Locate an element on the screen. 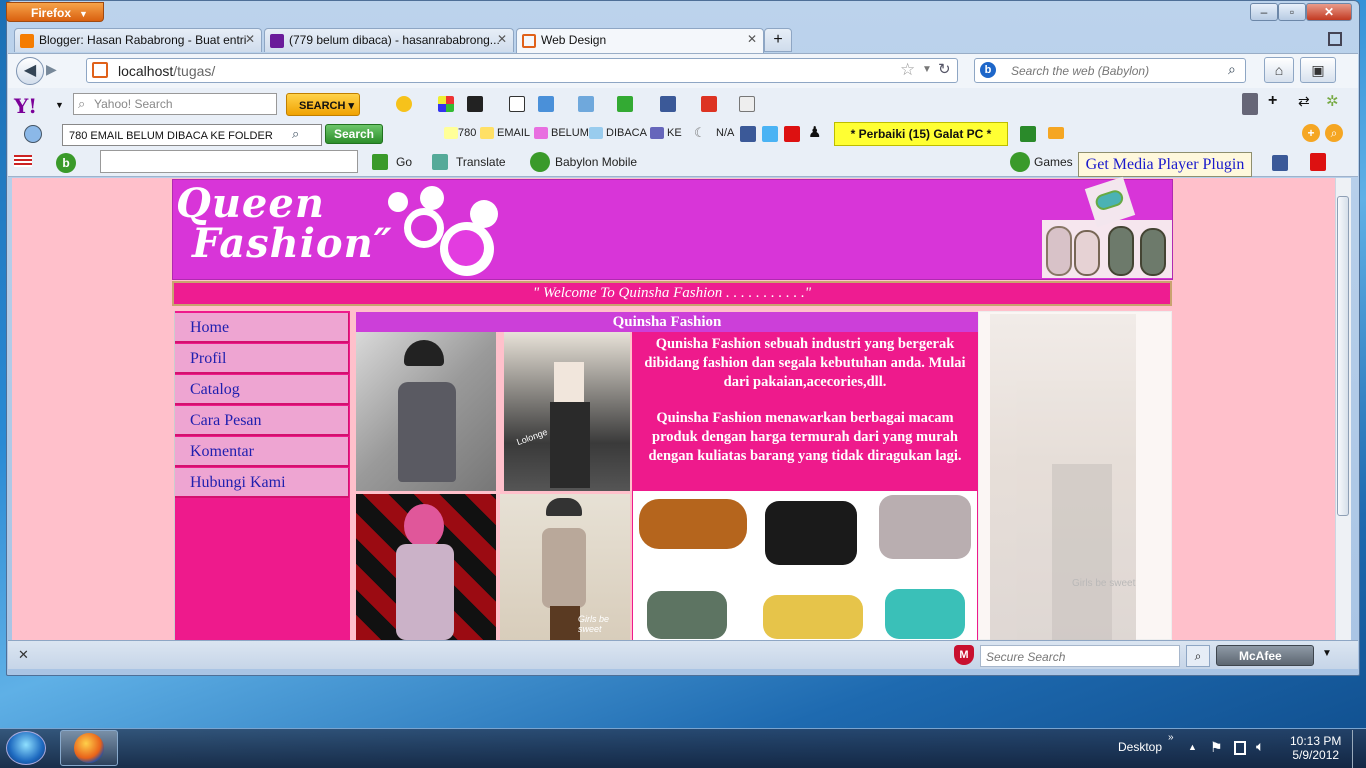  get-media-player-plugin-link: Get Media Player Plugin is located at coordinates (1165, 164).